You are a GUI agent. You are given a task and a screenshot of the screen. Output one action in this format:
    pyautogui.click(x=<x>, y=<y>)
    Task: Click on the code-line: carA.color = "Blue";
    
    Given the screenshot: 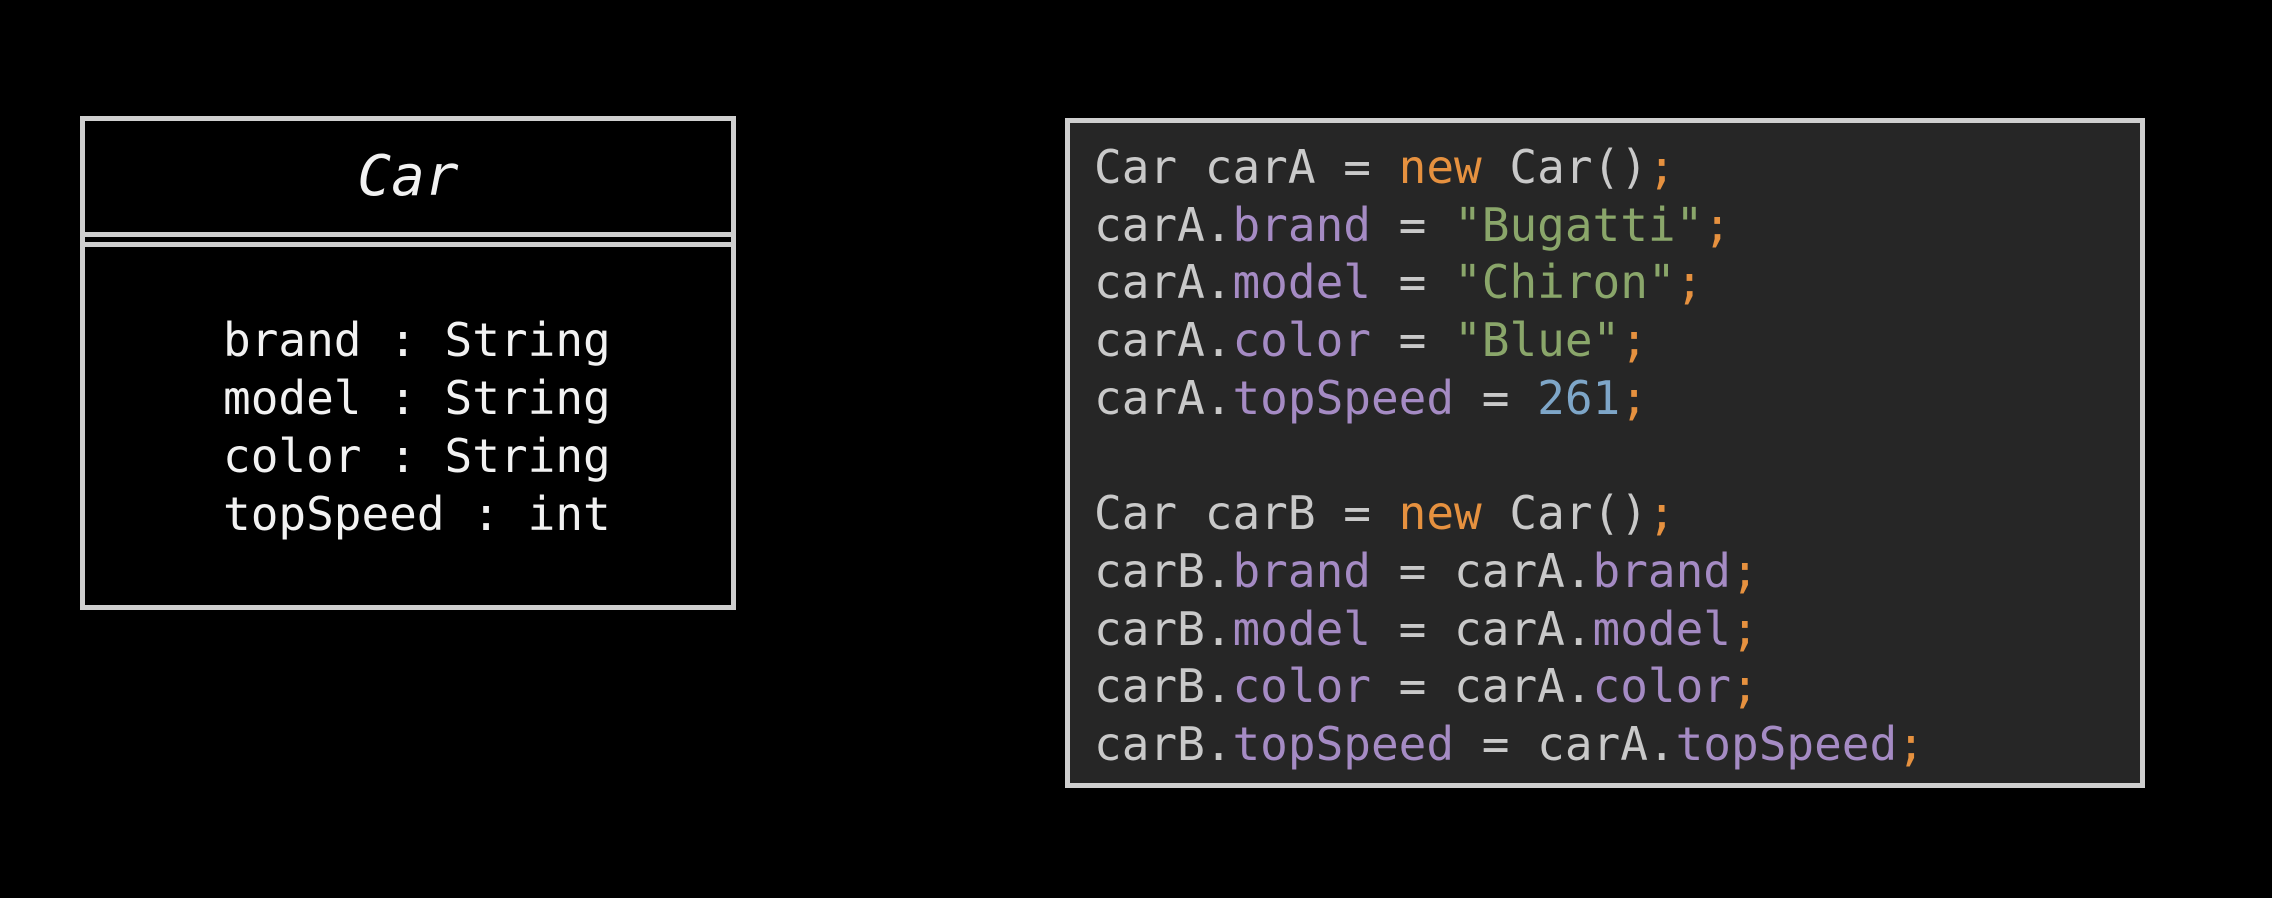 What is the action you would take?
    pyautogui.click(x=1509, y=341)
    